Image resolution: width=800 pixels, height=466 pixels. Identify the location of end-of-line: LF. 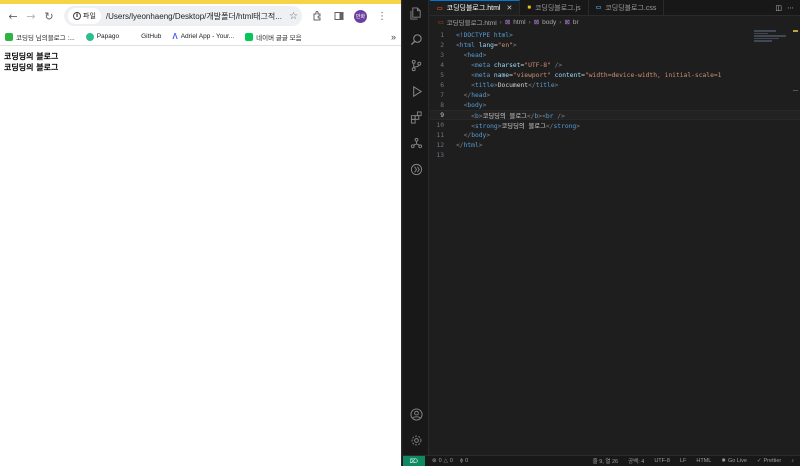
(683, 461).